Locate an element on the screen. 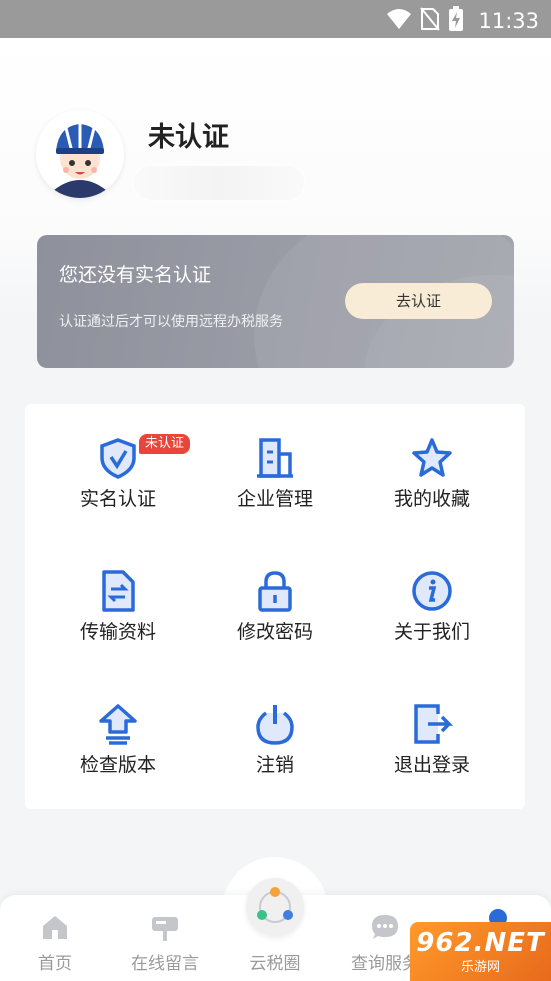  mailbox-icon is located at coordinates (165, 927).